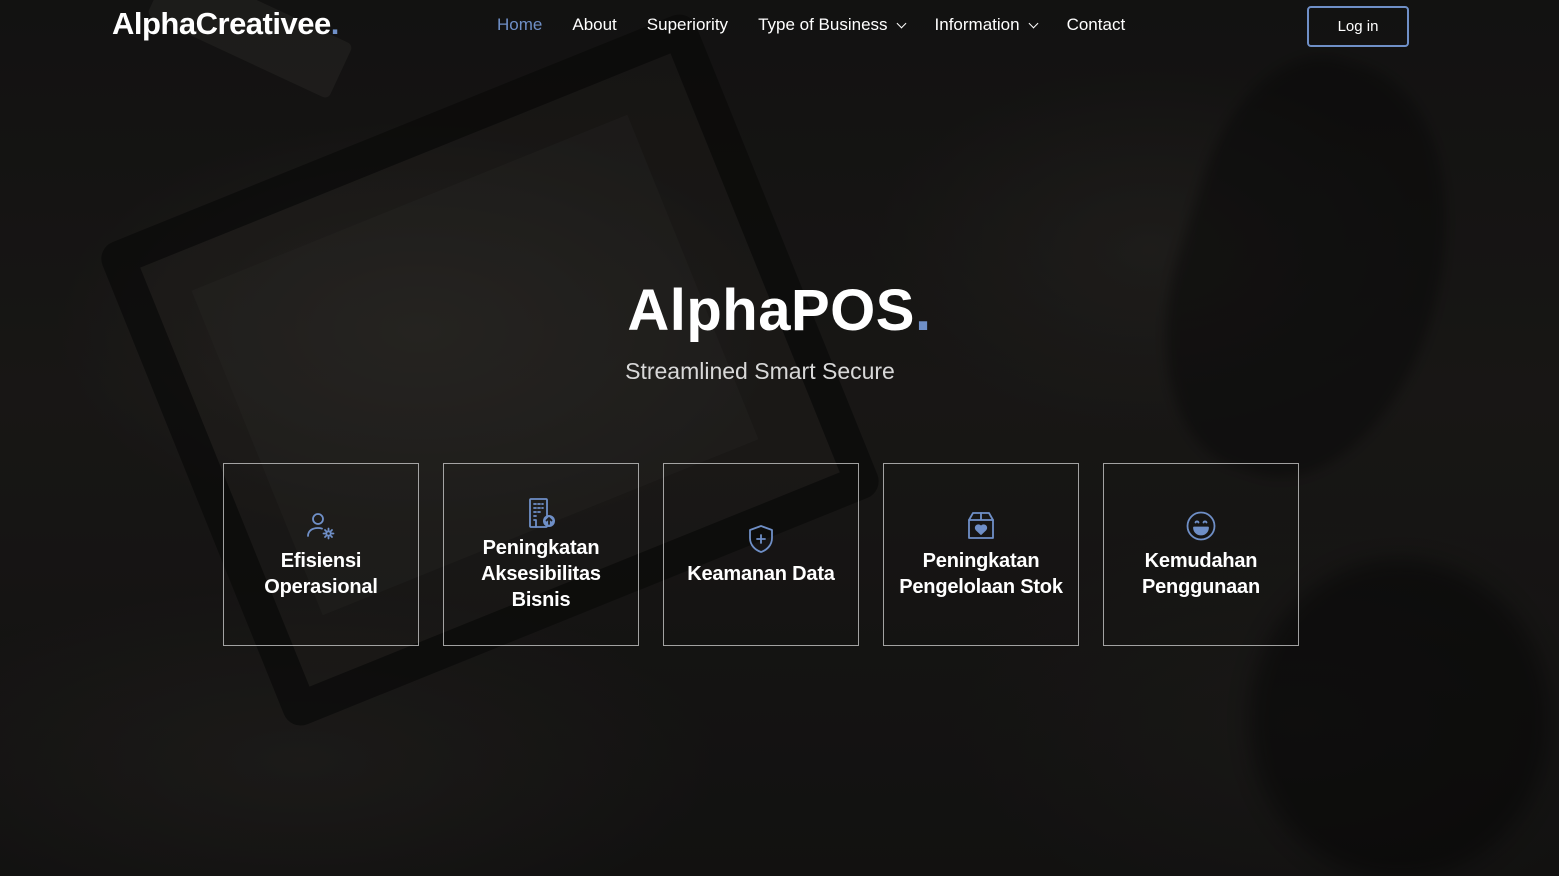 This screenshot has height=876, width=1559. I want to click on smile-icon, so click(1201, 526).